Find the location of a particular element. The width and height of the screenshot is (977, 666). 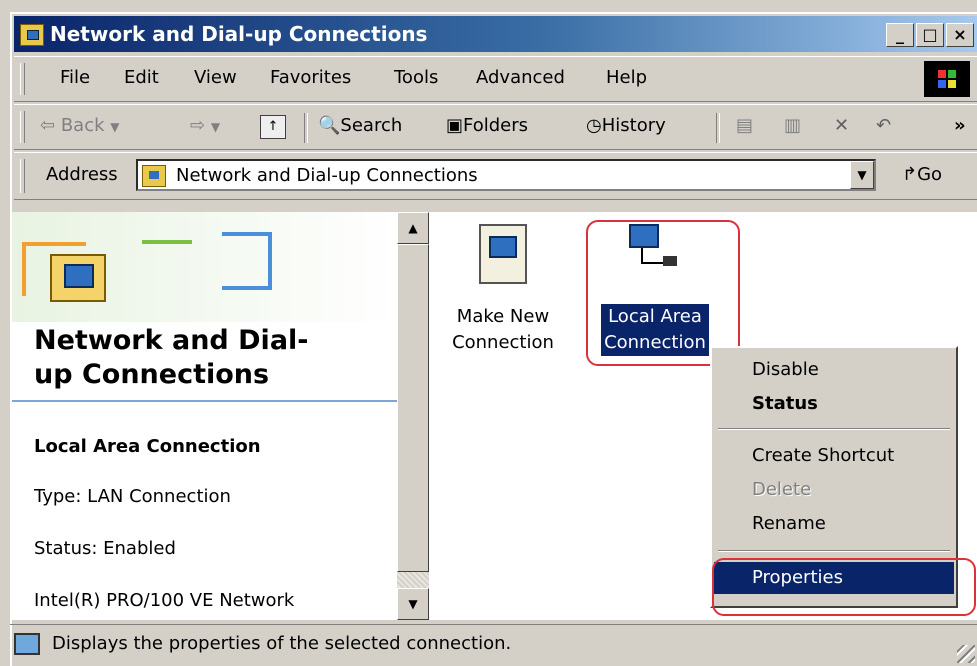

resize-grip is located at coordinates (966, 654).